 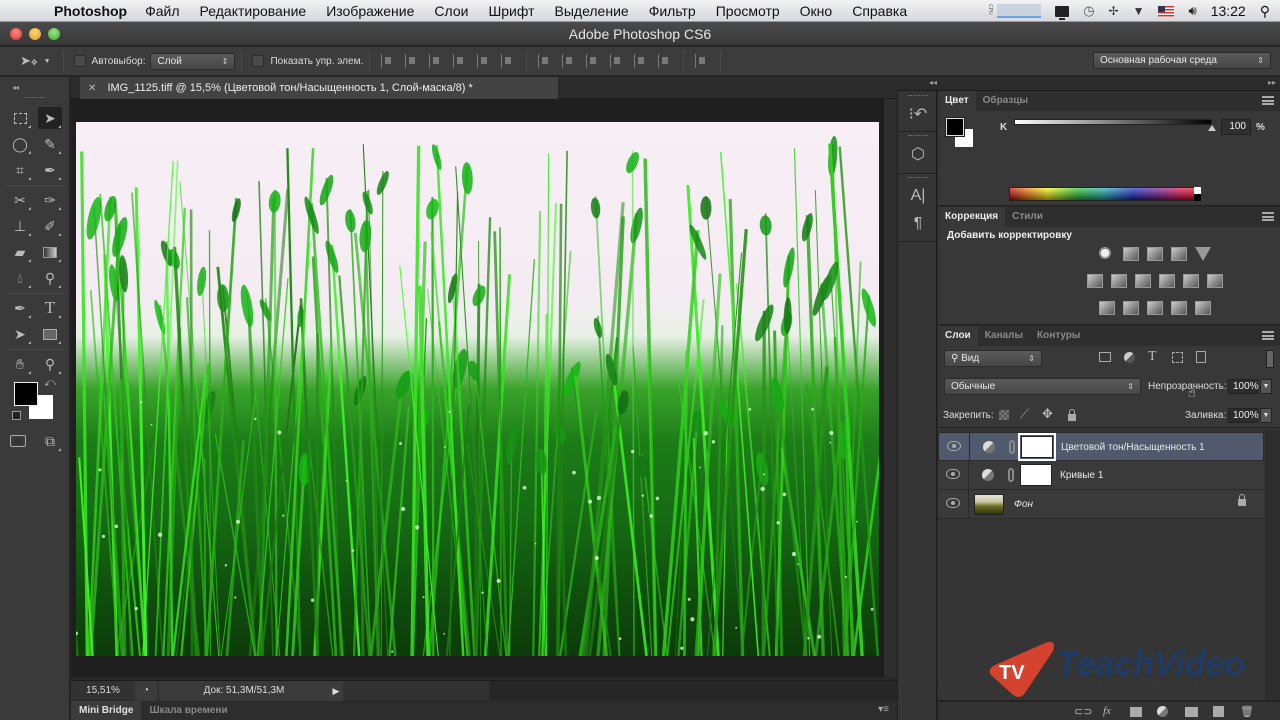 What do you see at coordinates (1131, 308) in the screenshot?
I see `posterize-icon` at bounding box center [1131, 308].